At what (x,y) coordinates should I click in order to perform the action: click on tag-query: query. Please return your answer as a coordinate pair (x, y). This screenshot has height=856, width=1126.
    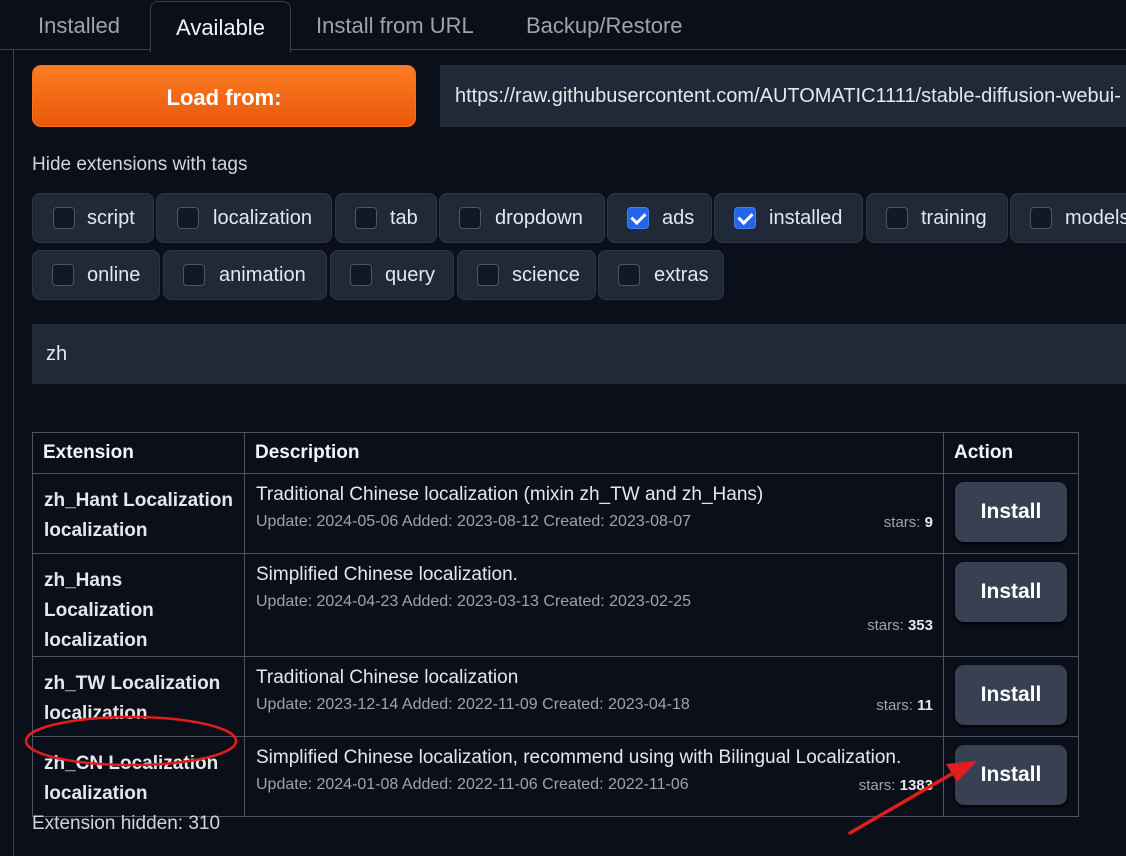
    Looking at the image, I should click on (392, 275).